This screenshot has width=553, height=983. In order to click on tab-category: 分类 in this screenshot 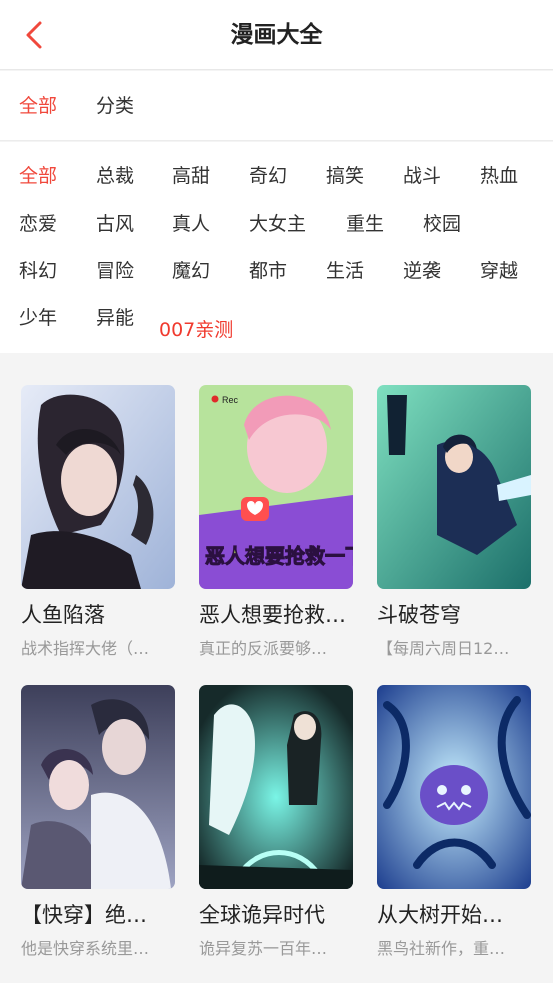, I will do `click(115, 106)`.